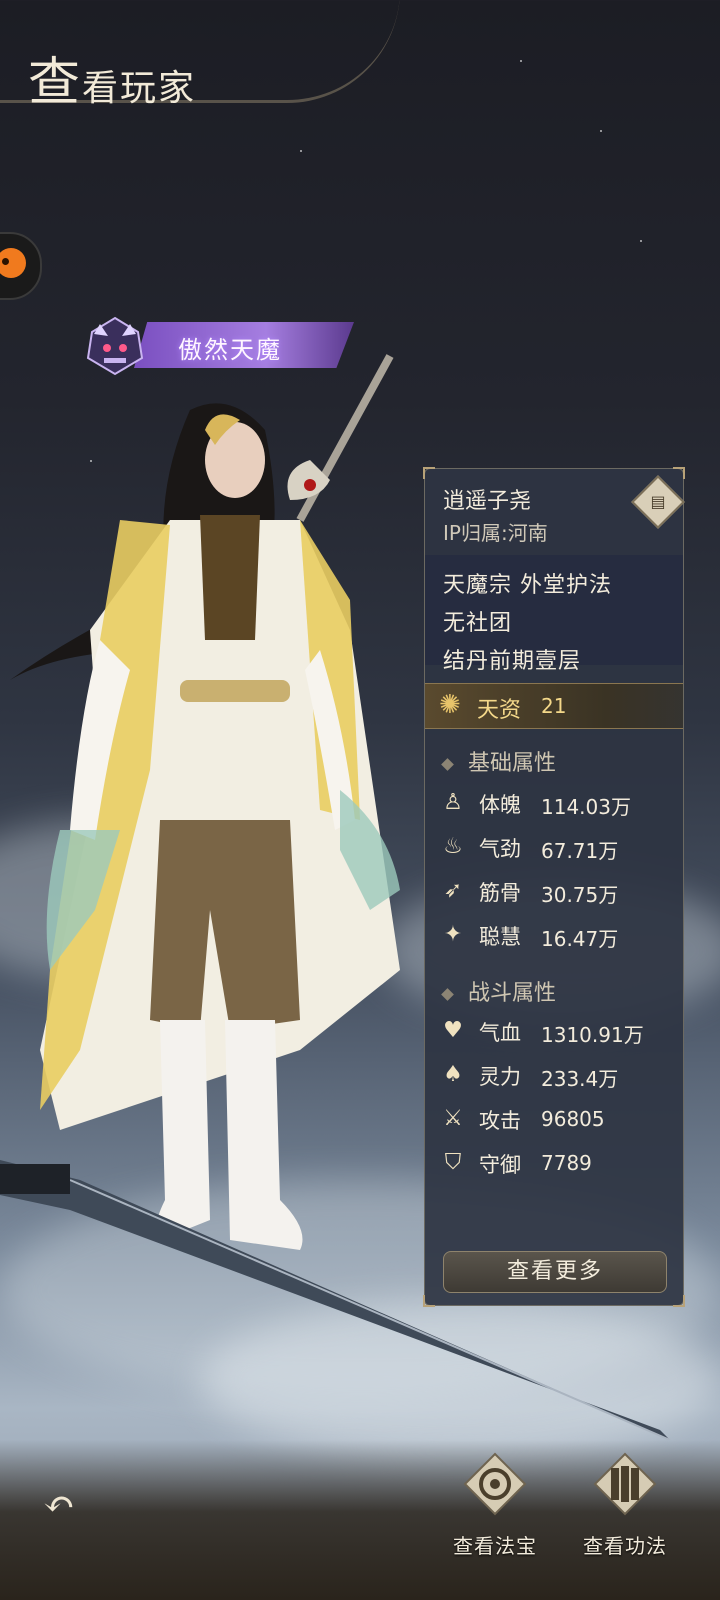 Image resolution: width=720 pixels, height=1600 pixels. I want to click on stat-row: ♥ 气血 1310.91万, so click(559, 1032).